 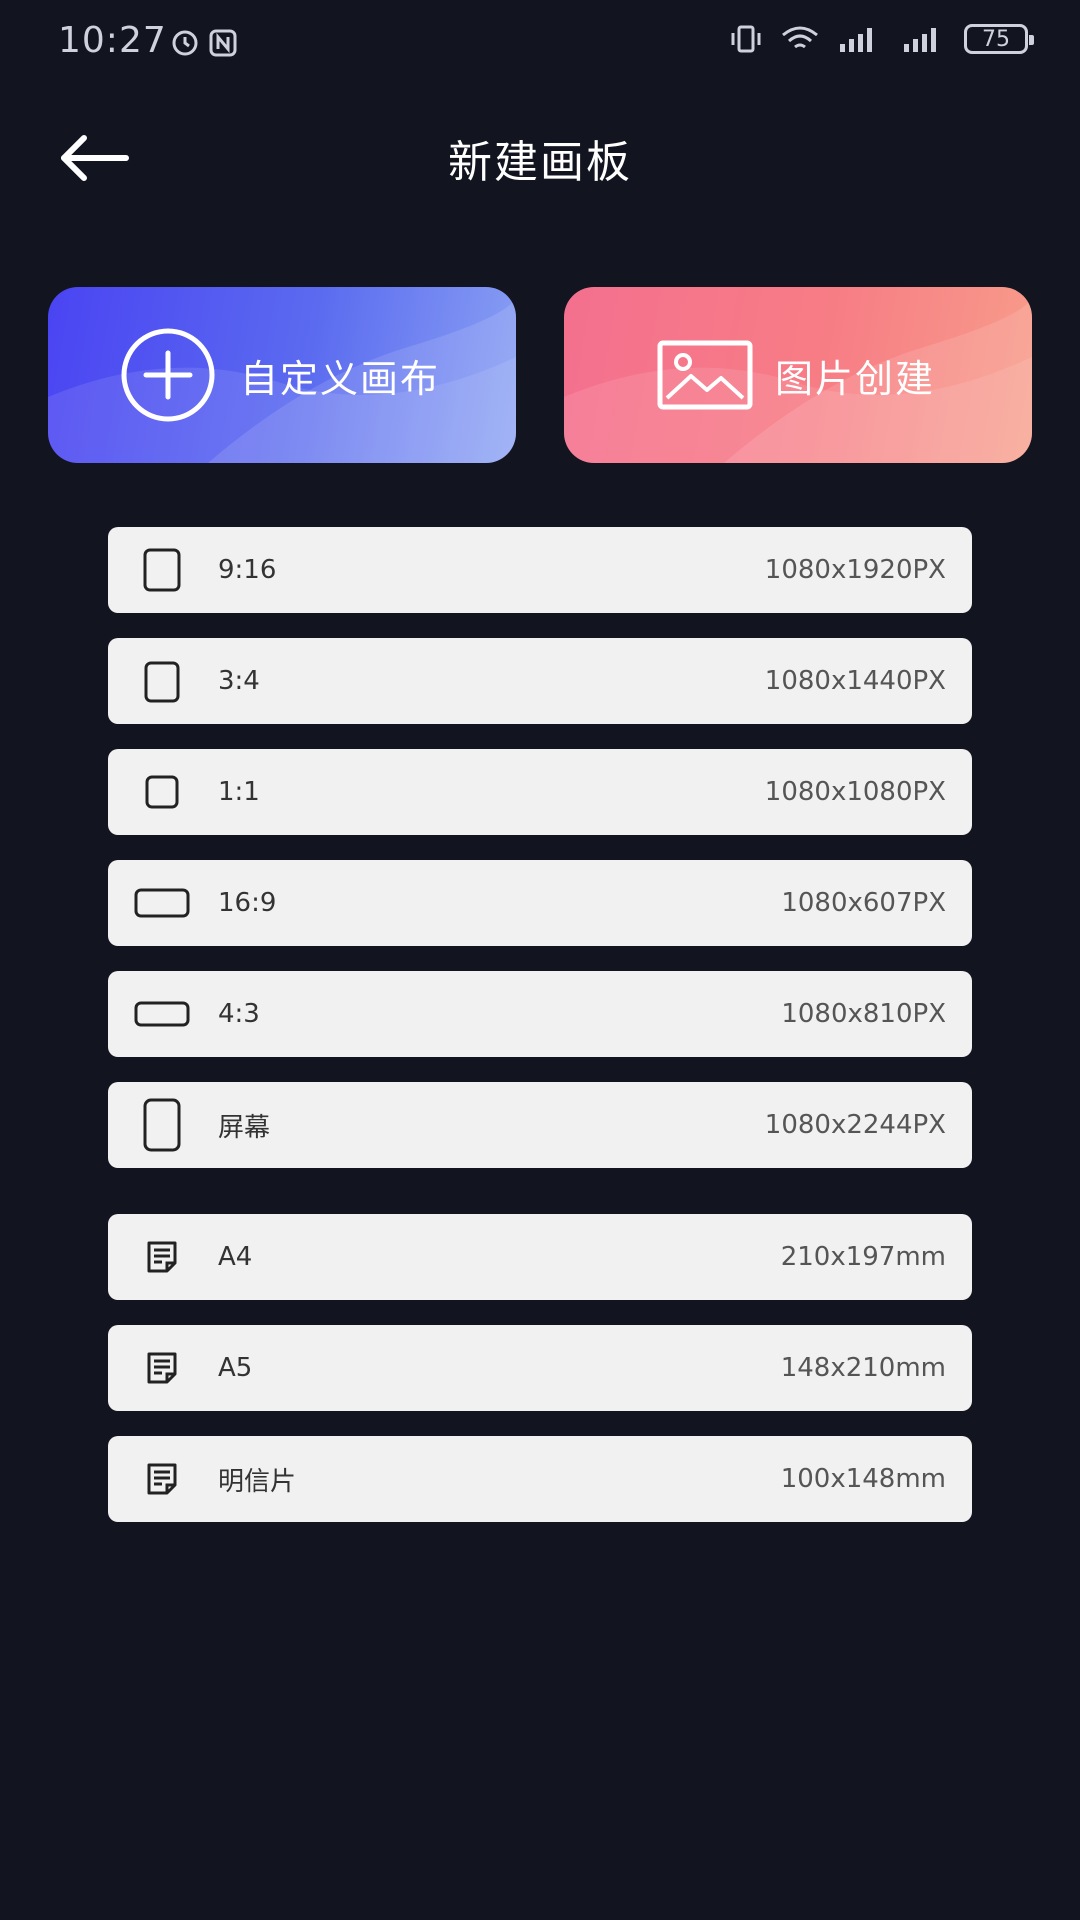 I want to click on preset-row-4-3: 4:3 1080x810PX, so click(x=540, y=1014).